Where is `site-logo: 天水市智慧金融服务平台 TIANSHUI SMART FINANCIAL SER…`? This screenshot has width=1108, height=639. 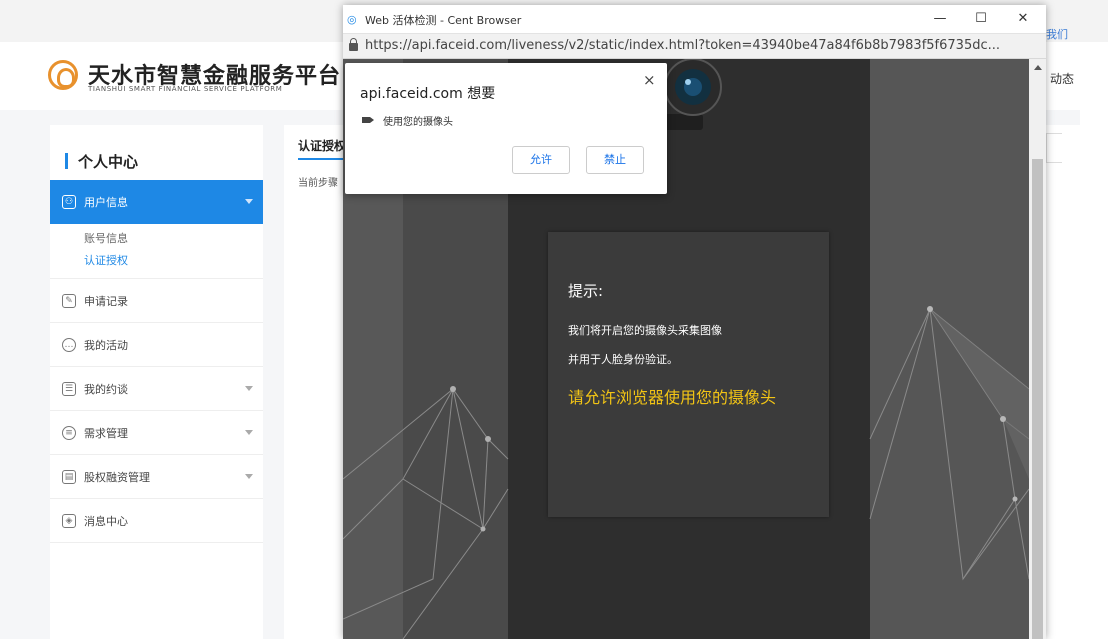
site-logo: 天水市智慧金融服务平台 TIANSHUI SMART FINANCIAL SER… is located at coordinates (198, 78).